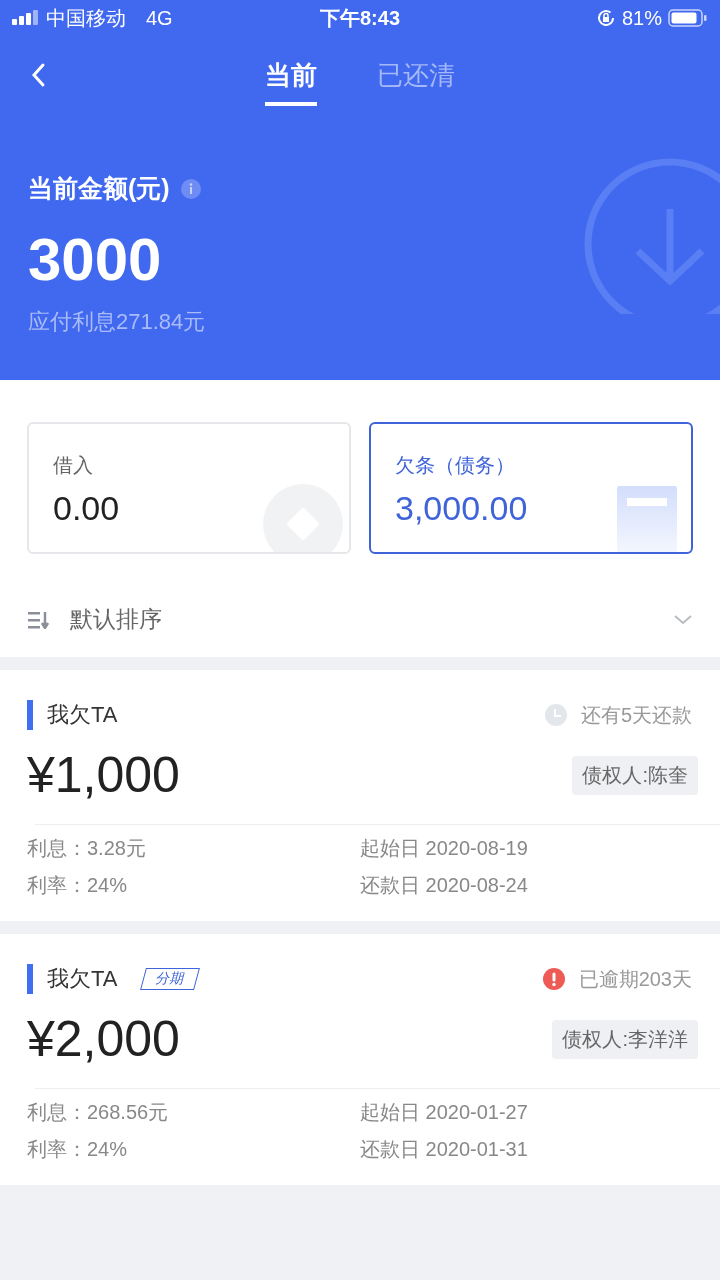 The height and width of the screenshot is (1280, 720). I want to click on loan-amount: ¥2,000, so click(103, 1039).